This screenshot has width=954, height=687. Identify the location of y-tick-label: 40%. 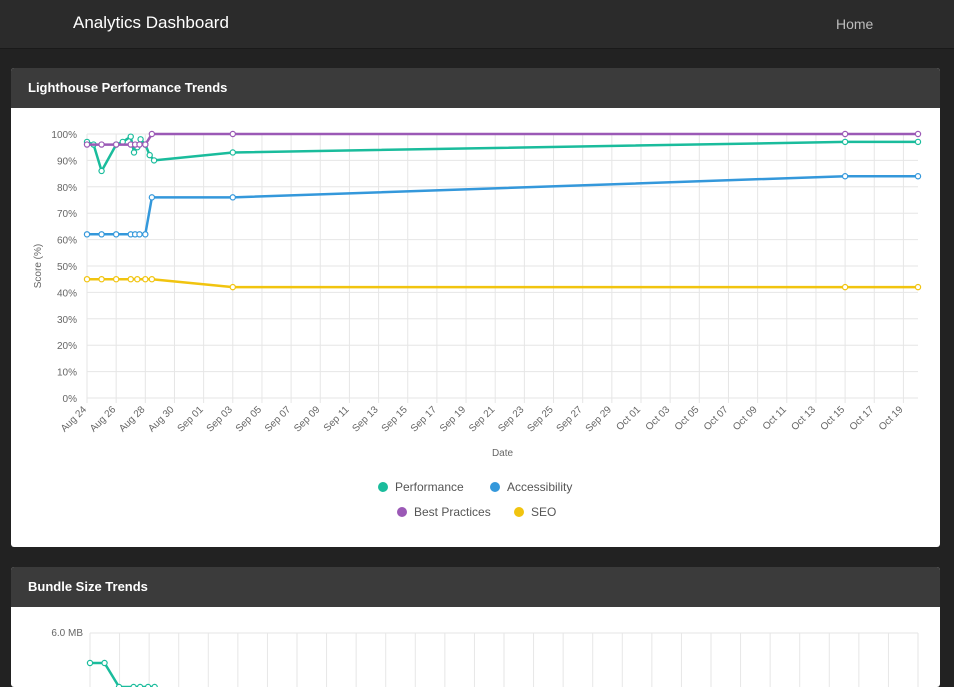
(67, 293).